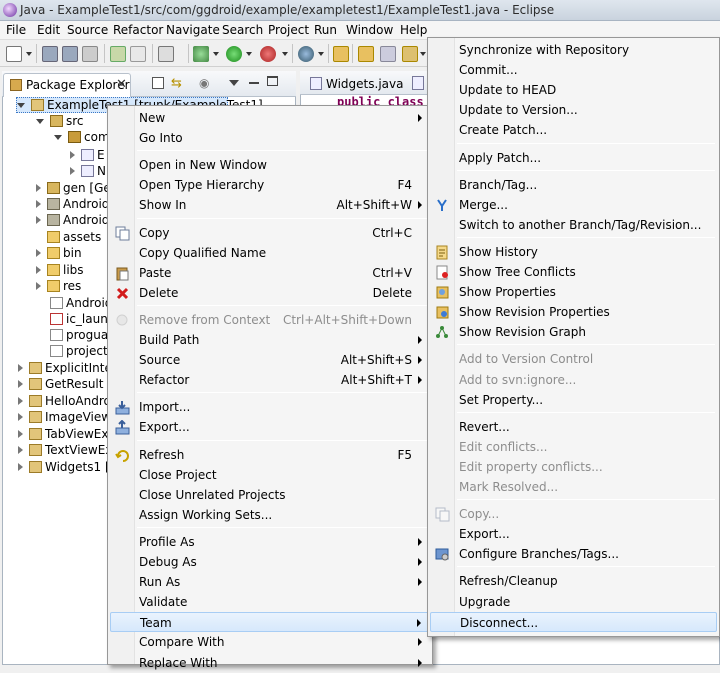 The width and height of the screenshot is (720, 673). I want to click on tree-item-icon-file: ic_launc, so click(82, 320).